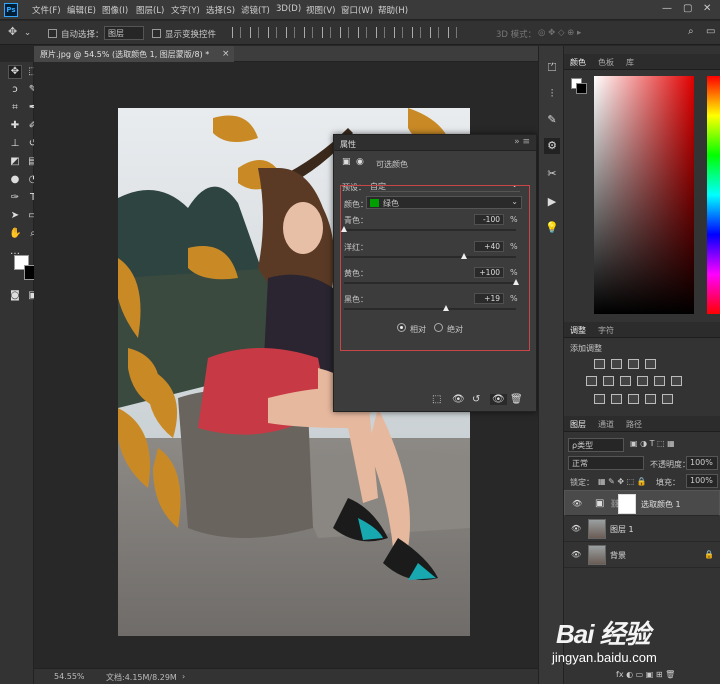 The width and height of the screenshot is (720, 684). Describe the element at coordinates (320, 10) in the screenshot. I see `menu-view: 视图(V)` at that location.